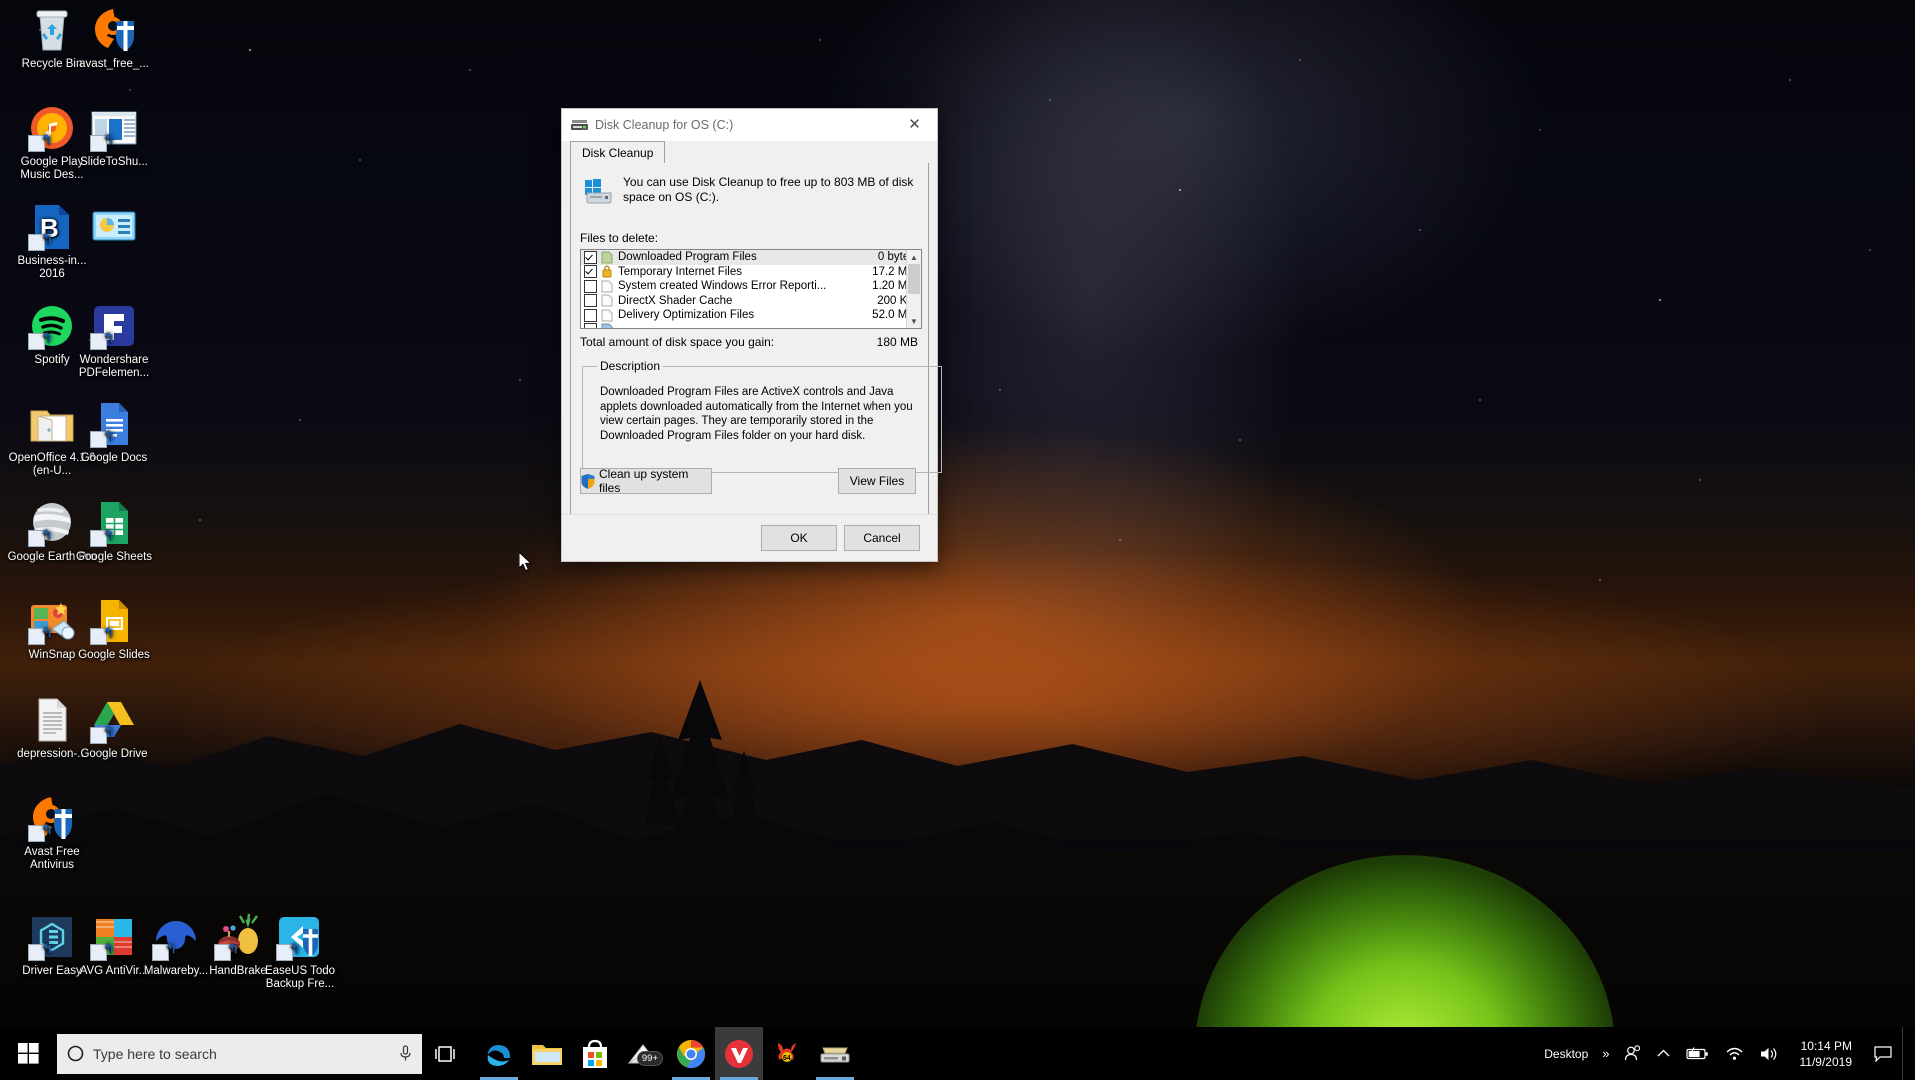  Describe the element at coordinates (1605, 1053) in the screenshot. I see `chevron-up-overflow-icon: »` at that location.